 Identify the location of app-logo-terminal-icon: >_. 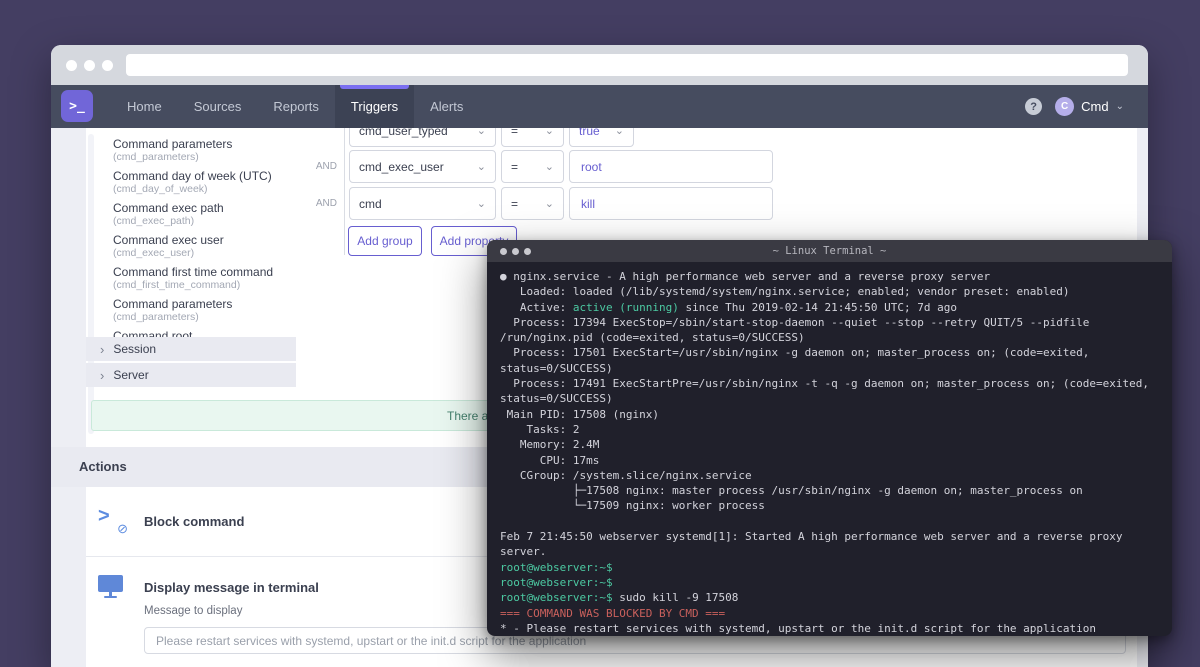
(77, 106).